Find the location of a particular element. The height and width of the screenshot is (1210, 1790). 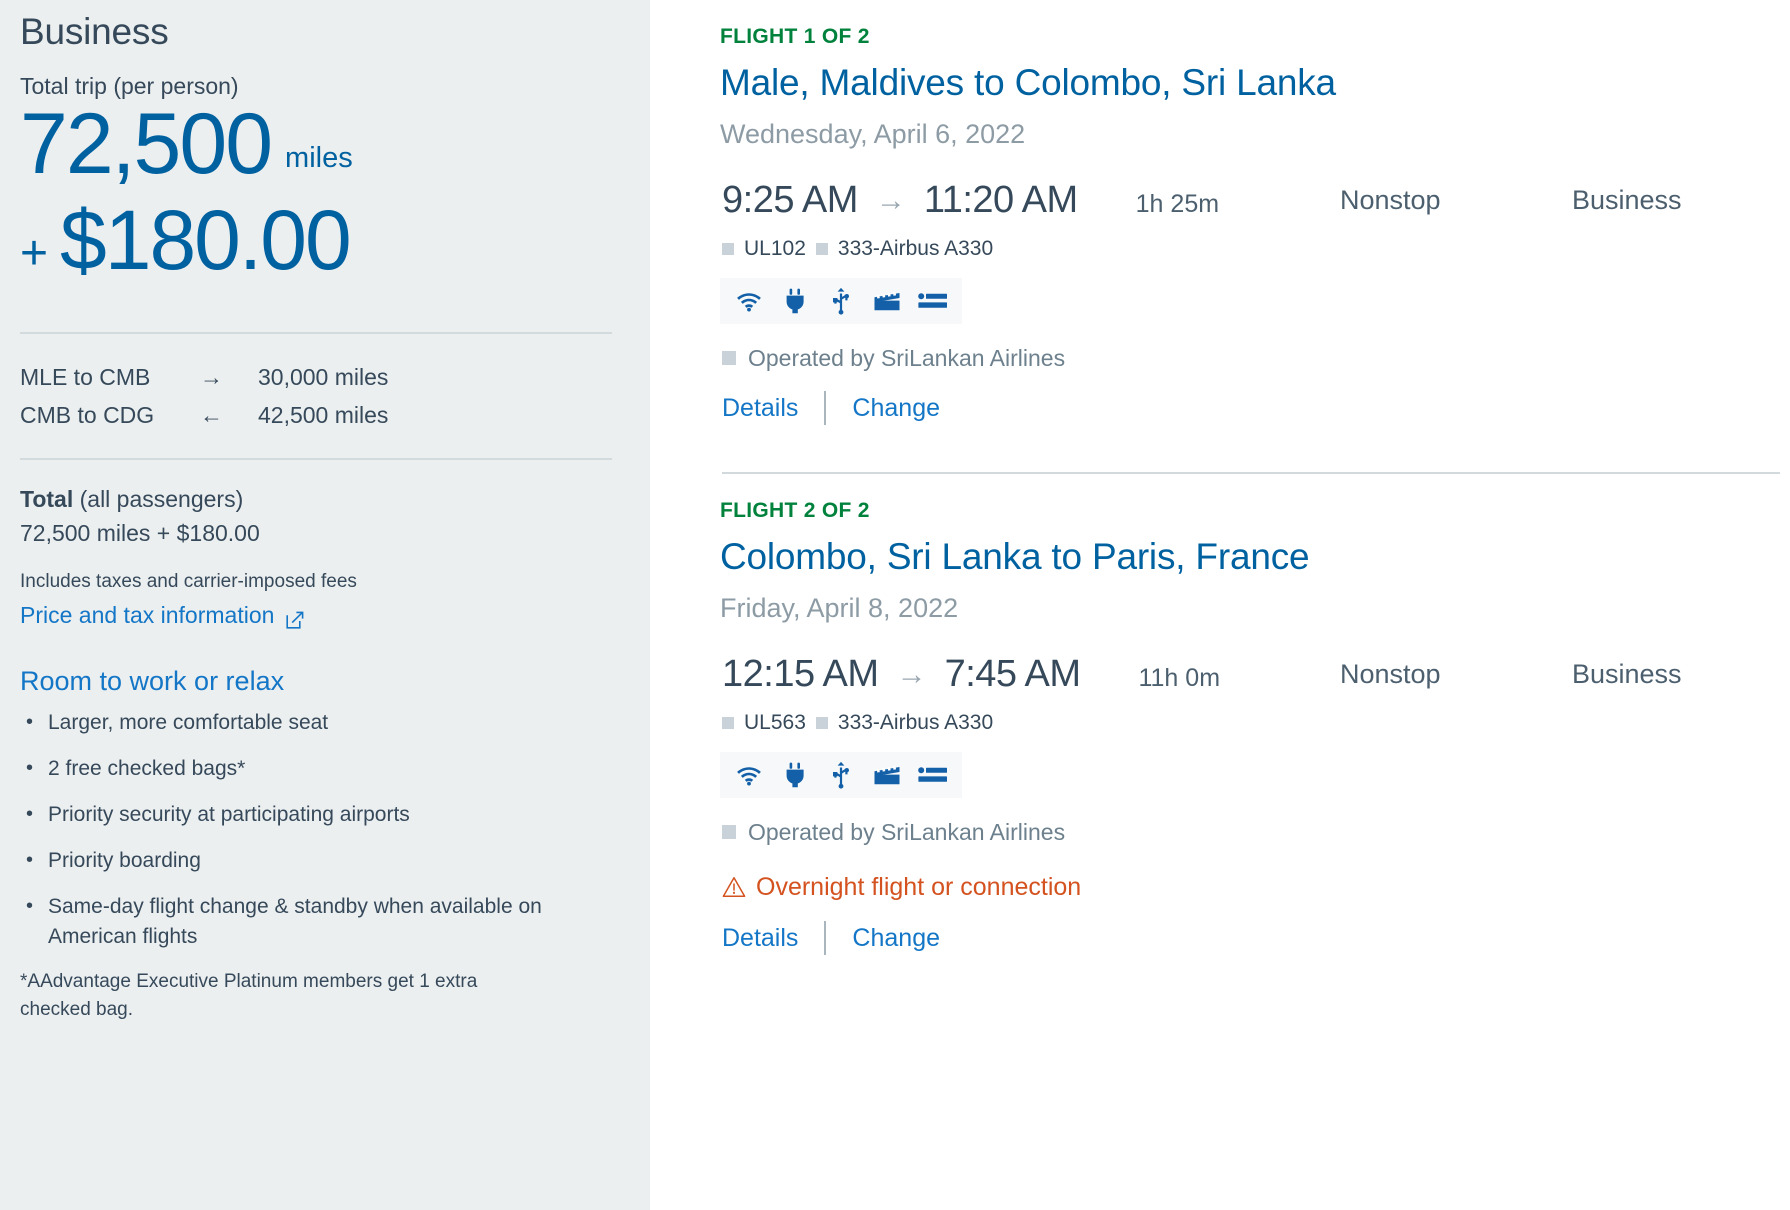

segment-price-row: CMB to CDG ← 42,500 miles is located at coordinates (316, 415).